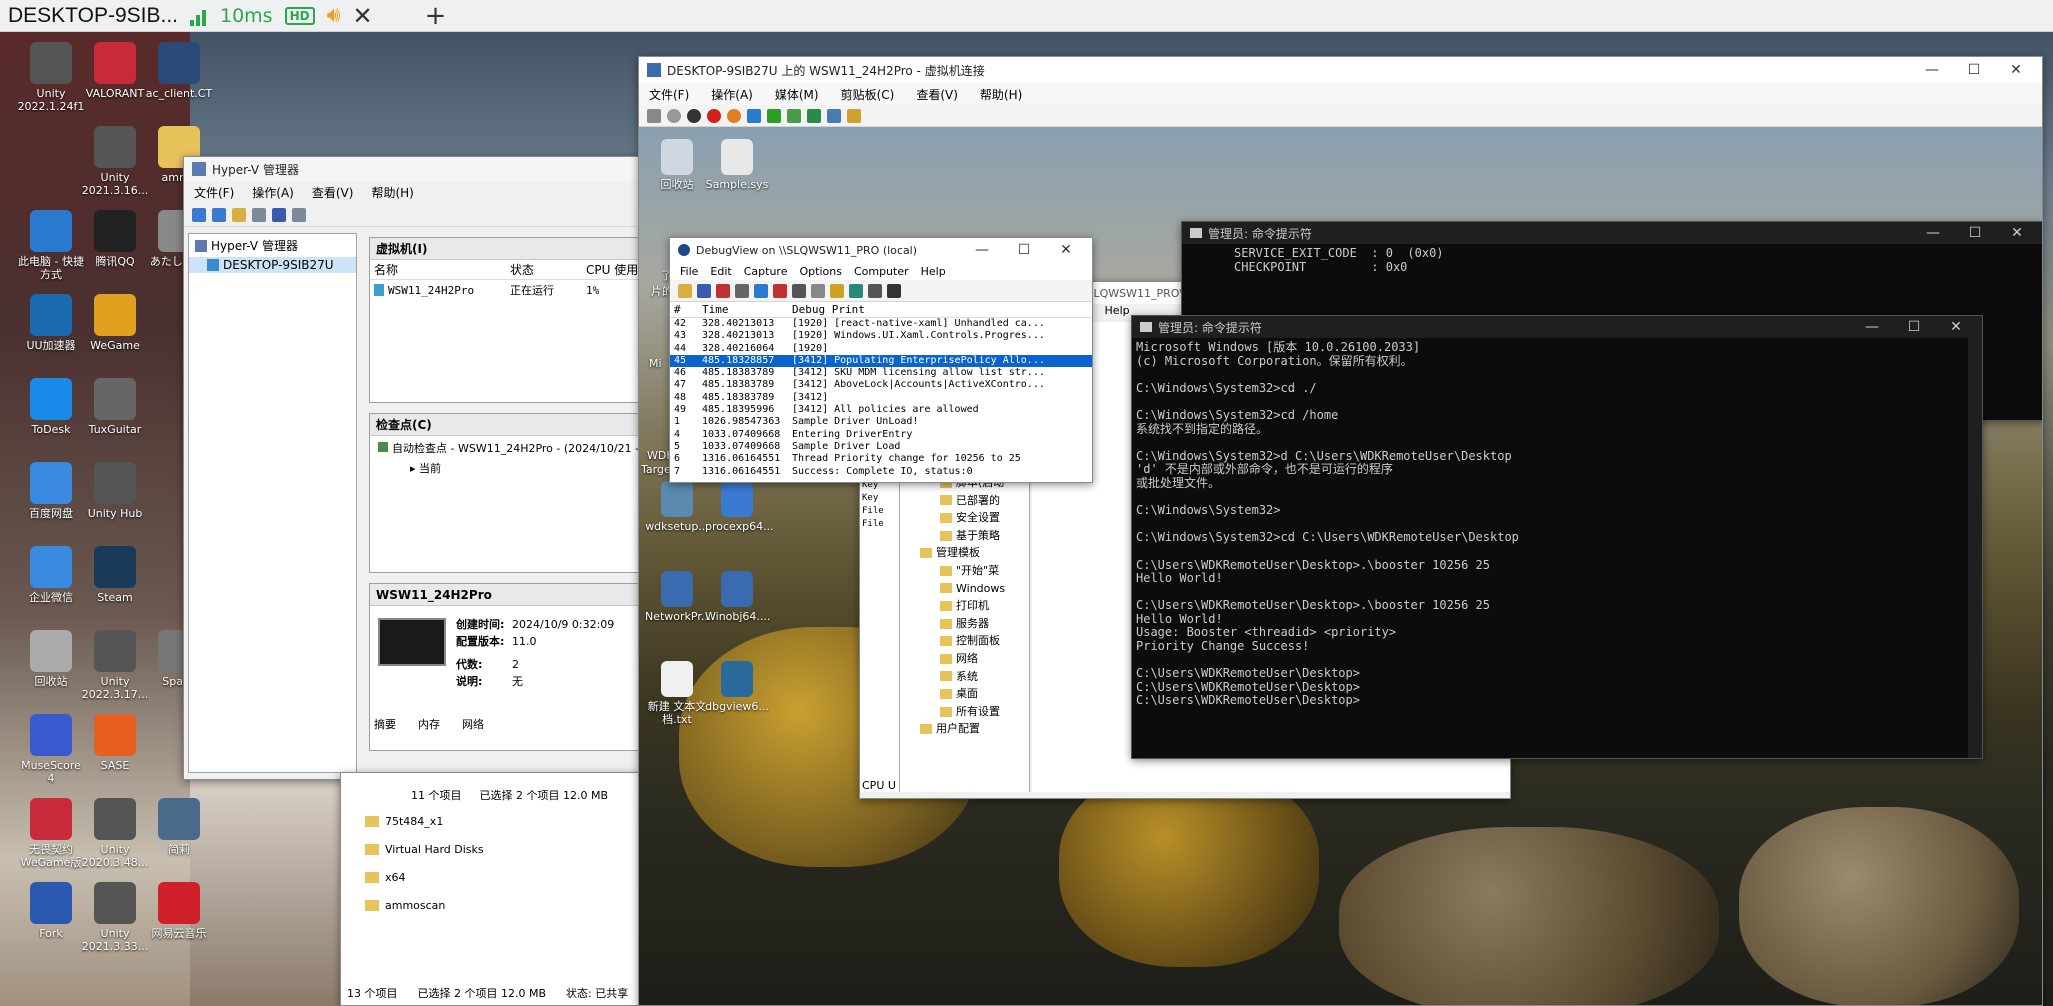 Image resolution: width=2053 pixels, height=1006 pixels. What do you see at coordinates (761, 290) in the screenshot?
I see `autoscroll-icon` at bounding box center [761, 290].